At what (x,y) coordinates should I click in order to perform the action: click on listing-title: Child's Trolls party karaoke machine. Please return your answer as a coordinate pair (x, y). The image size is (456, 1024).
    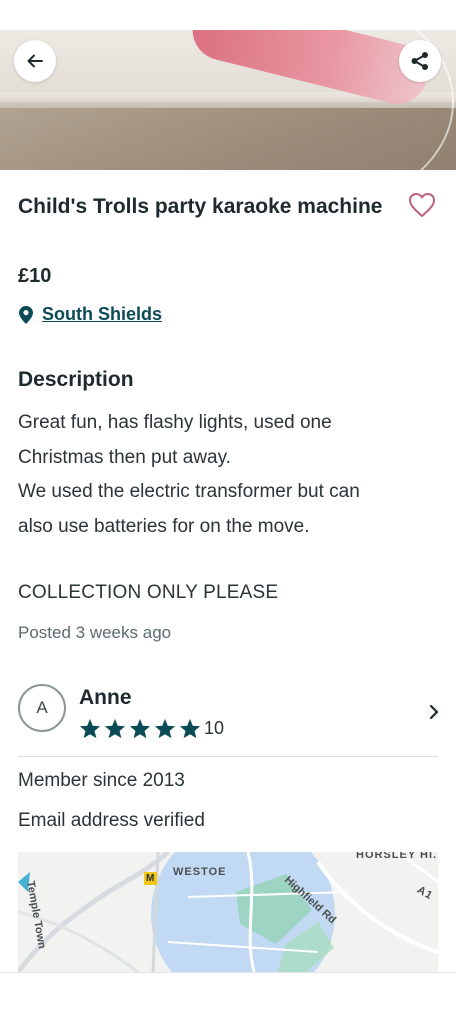
    Looking at the image, I should click on (200, 206).